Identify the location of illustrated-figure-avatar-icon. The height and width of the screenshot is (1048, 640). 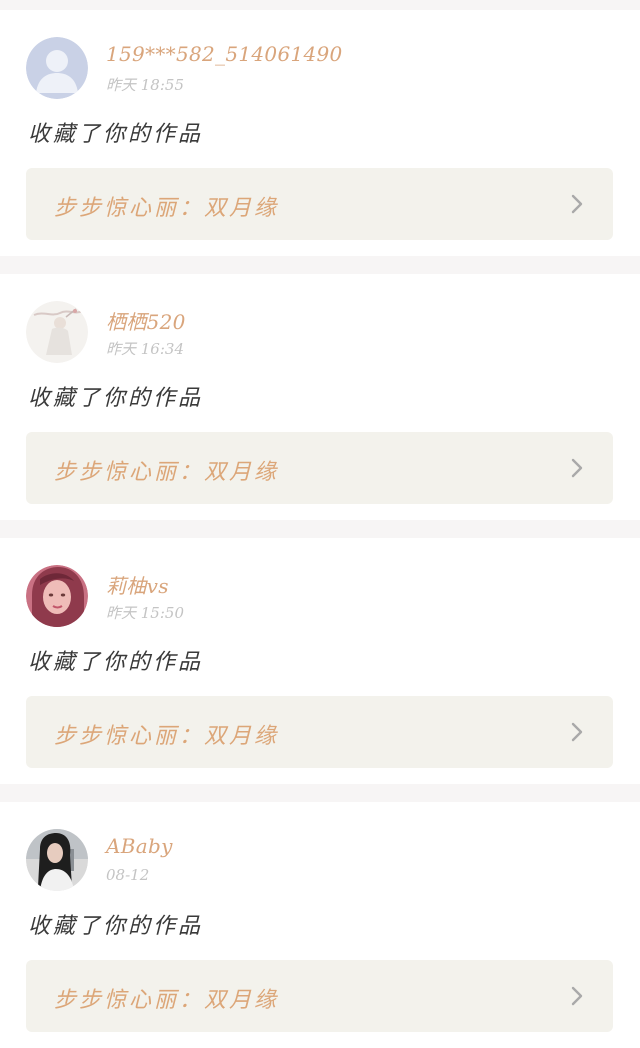
(57, 332).